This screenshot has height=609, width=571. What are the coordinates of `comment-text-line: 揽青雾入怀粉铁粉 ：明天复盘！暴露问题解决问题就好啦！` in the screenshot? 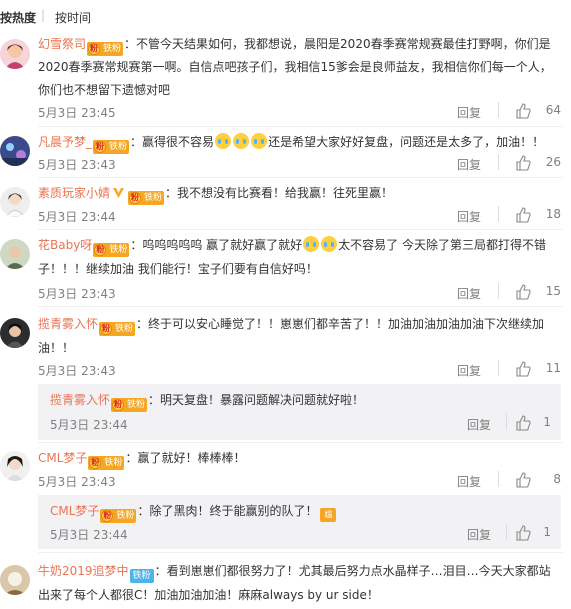 It's located at (207, 402).